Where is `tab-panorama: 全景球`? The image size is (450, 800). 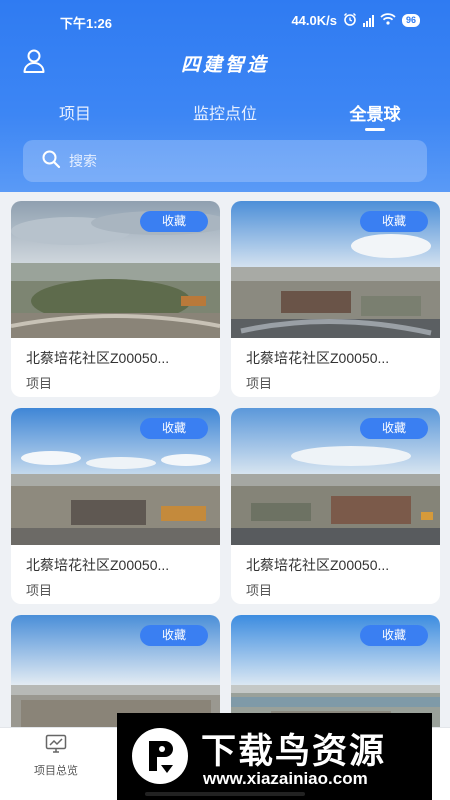
tab-panorama: 全景球 is located at coordinates (375, 115).